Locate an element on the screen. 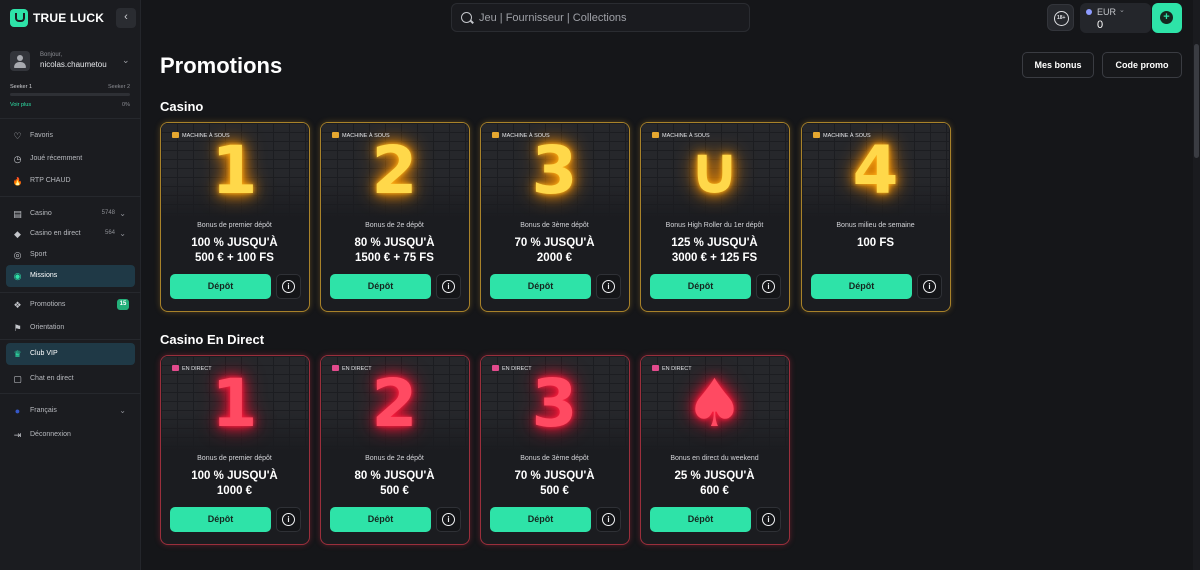 This screenshot has width=1200, height=570. greeting-label: Bonjour, is located at coordinates (51, 55).